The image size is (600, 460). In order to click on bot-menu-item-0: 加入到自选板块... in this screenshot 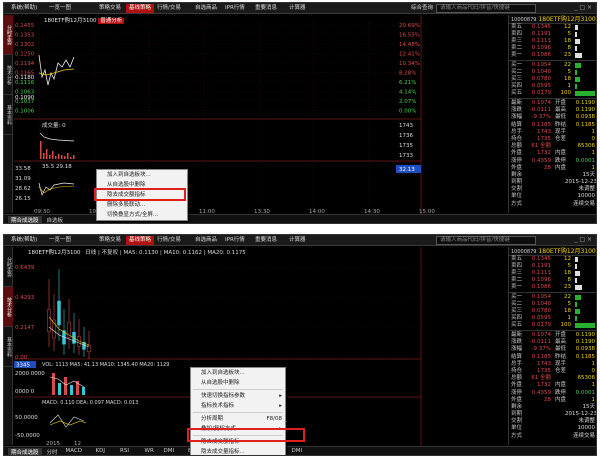, I will do `click(238, 373)`.